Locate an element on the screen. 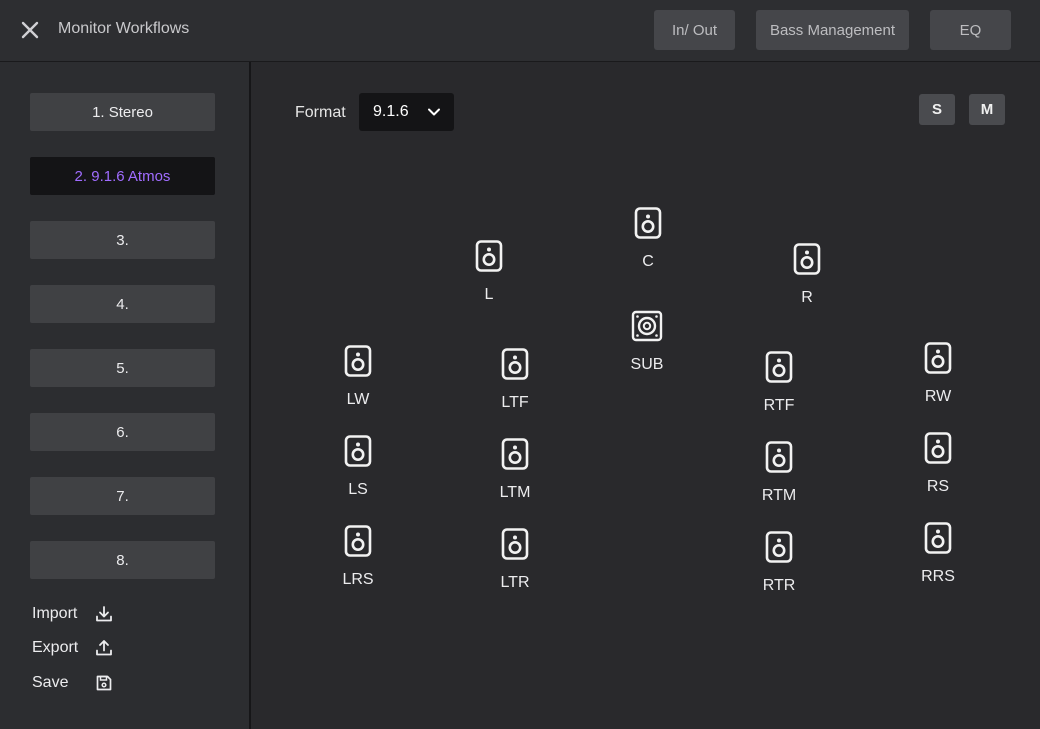 The image size is (1040, 729). speaker-label: LTR is located at coordinates (515, 582).